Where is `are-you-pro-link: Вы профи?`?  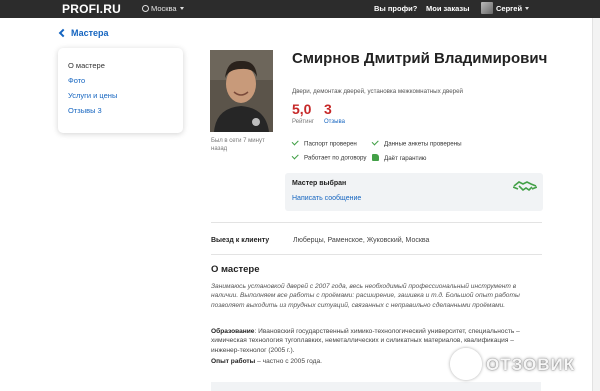 are-you-pro-link: Вы профи? is located at coordinates (395, 8).